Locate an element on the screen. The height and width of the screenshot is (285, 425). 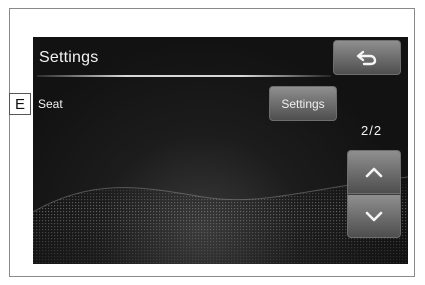
return-arrow-icon is located at coordinates (366, 57).